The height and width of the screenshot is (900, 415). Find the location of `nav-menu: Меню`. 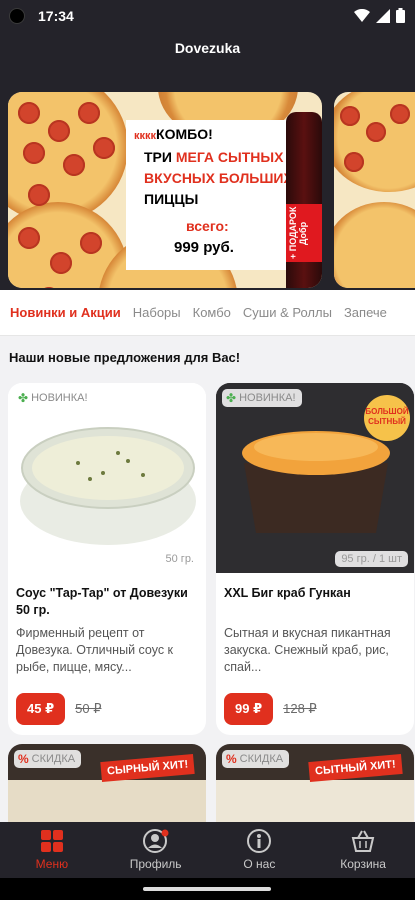

nav-menu: Меню is located at coordinates (52, 850).